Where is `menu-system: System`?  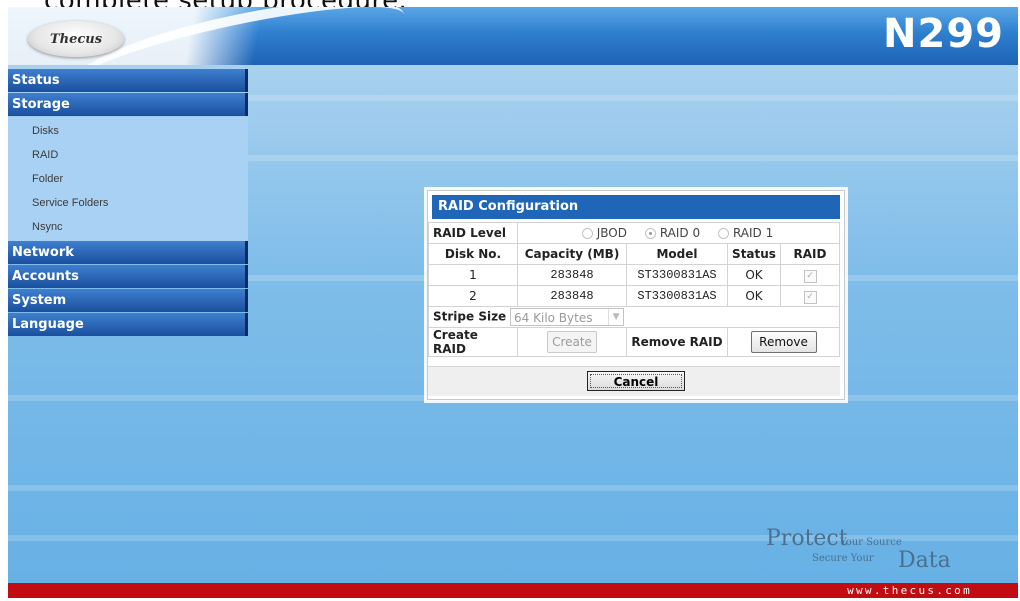 menu-system: System is located at coordinates (128, 300).